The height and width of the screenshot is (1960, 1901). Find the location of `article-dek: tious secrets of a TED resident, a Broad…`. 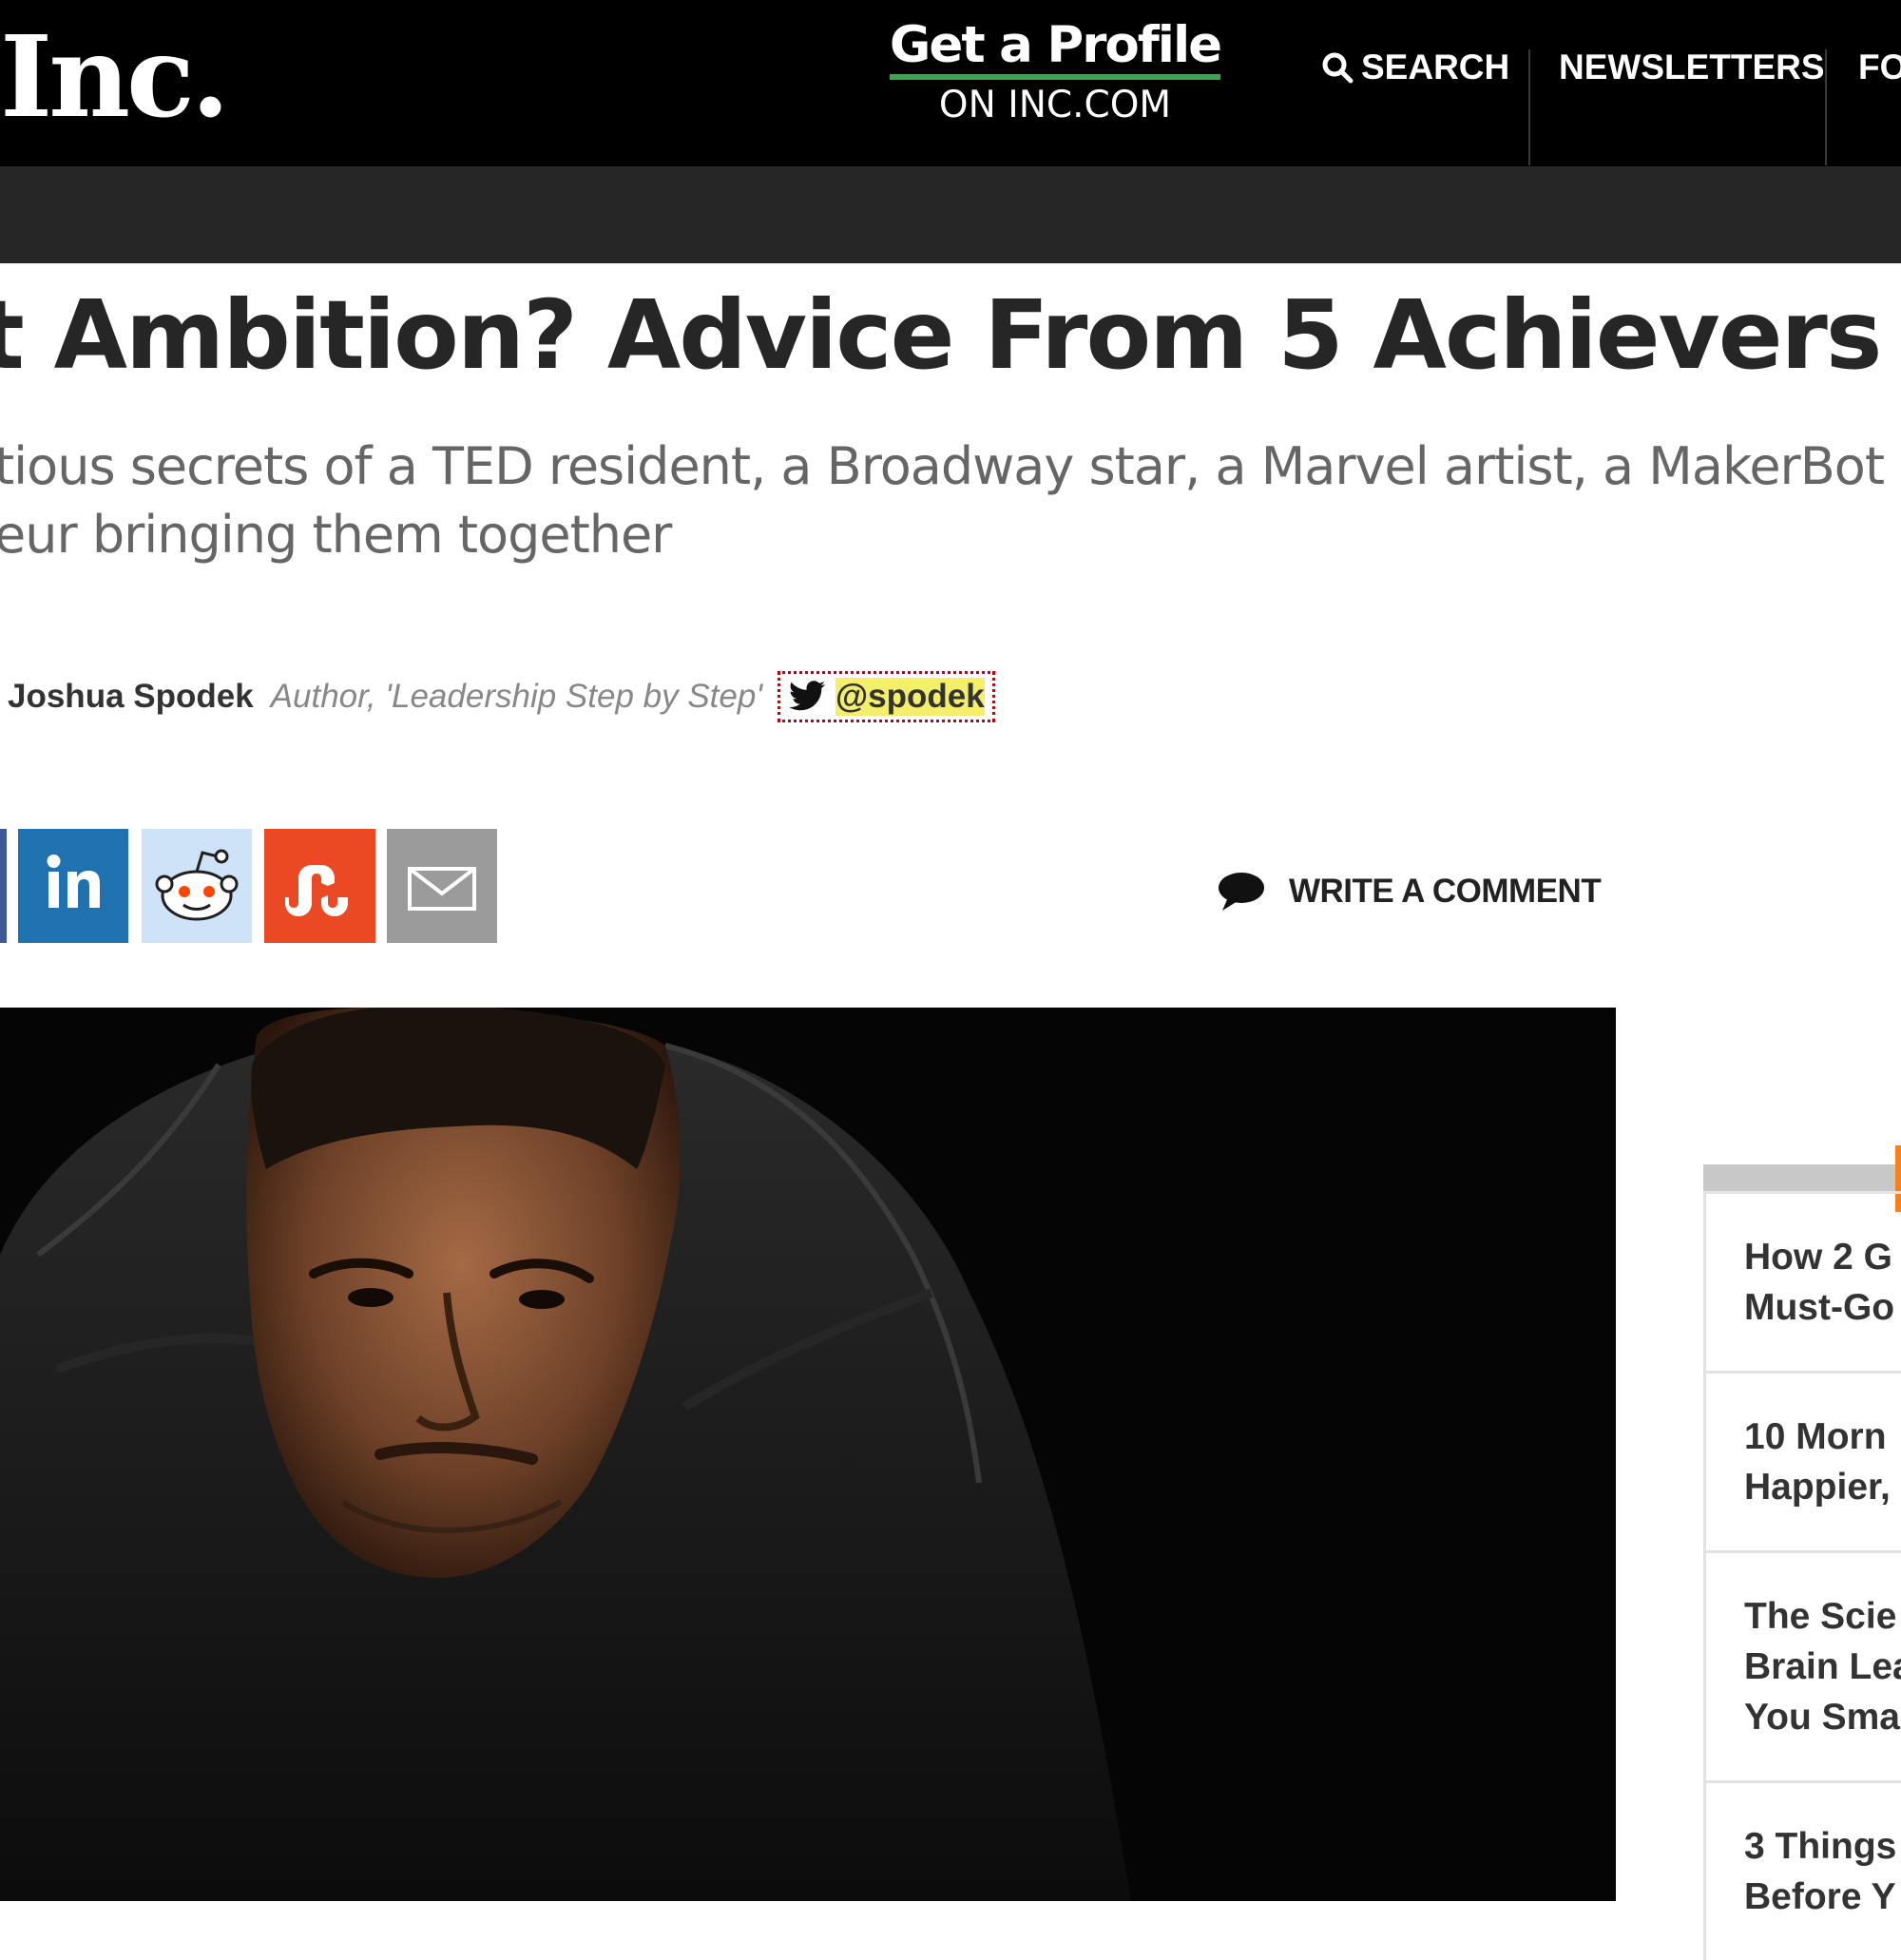

article-dek: tious secrets of a TED resident, a Broad… is located at coordinates (950, 500).